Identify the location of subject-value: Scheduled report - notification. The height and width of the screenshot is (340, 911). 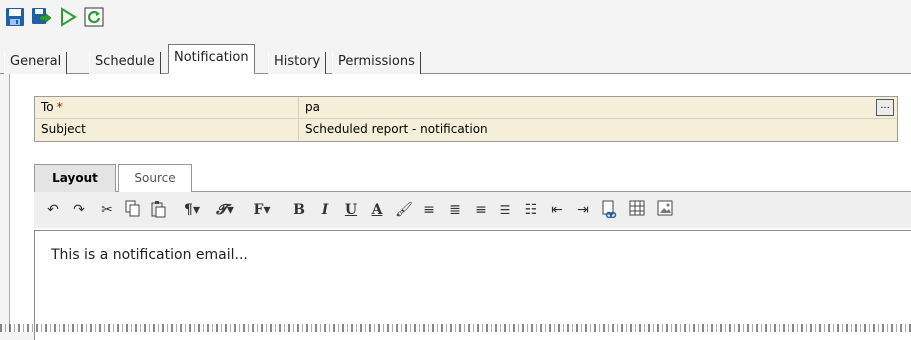
(396, 129).